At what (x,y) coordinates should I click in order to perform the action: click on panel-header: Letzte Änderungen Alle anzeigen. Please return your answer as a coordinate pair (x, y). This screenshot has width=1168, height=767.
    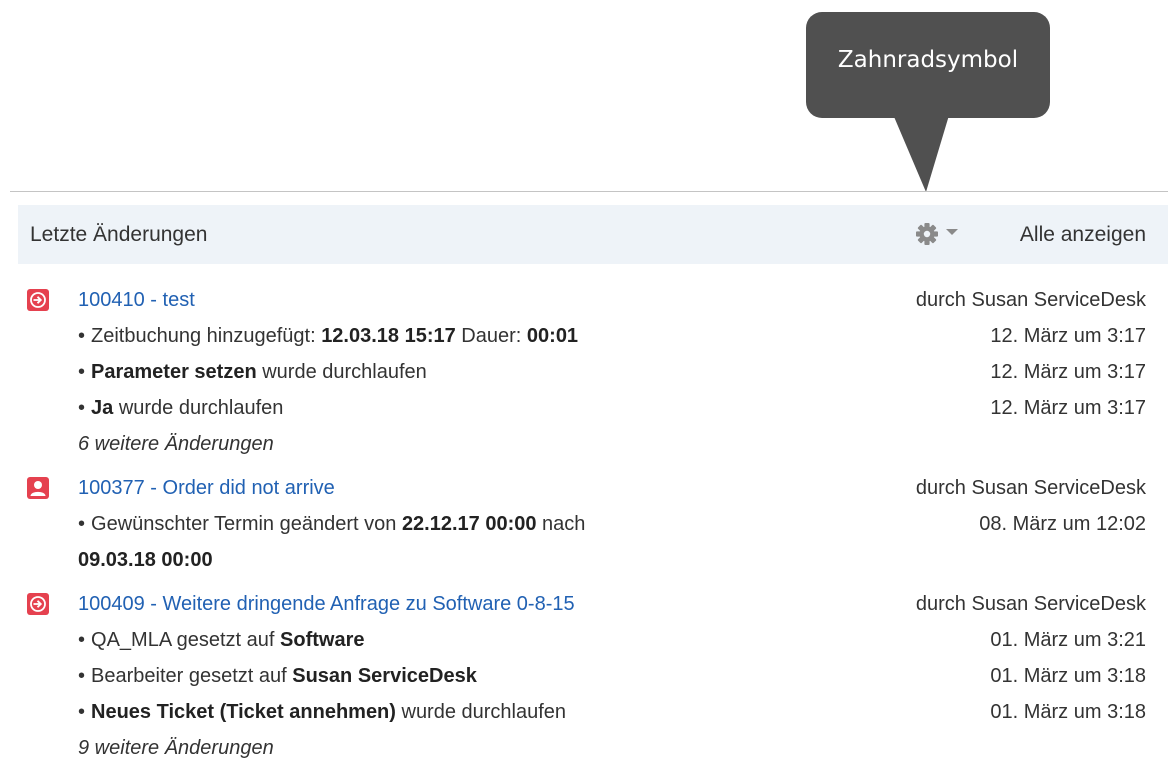
    Looking at the image, I should click on (593, 234).